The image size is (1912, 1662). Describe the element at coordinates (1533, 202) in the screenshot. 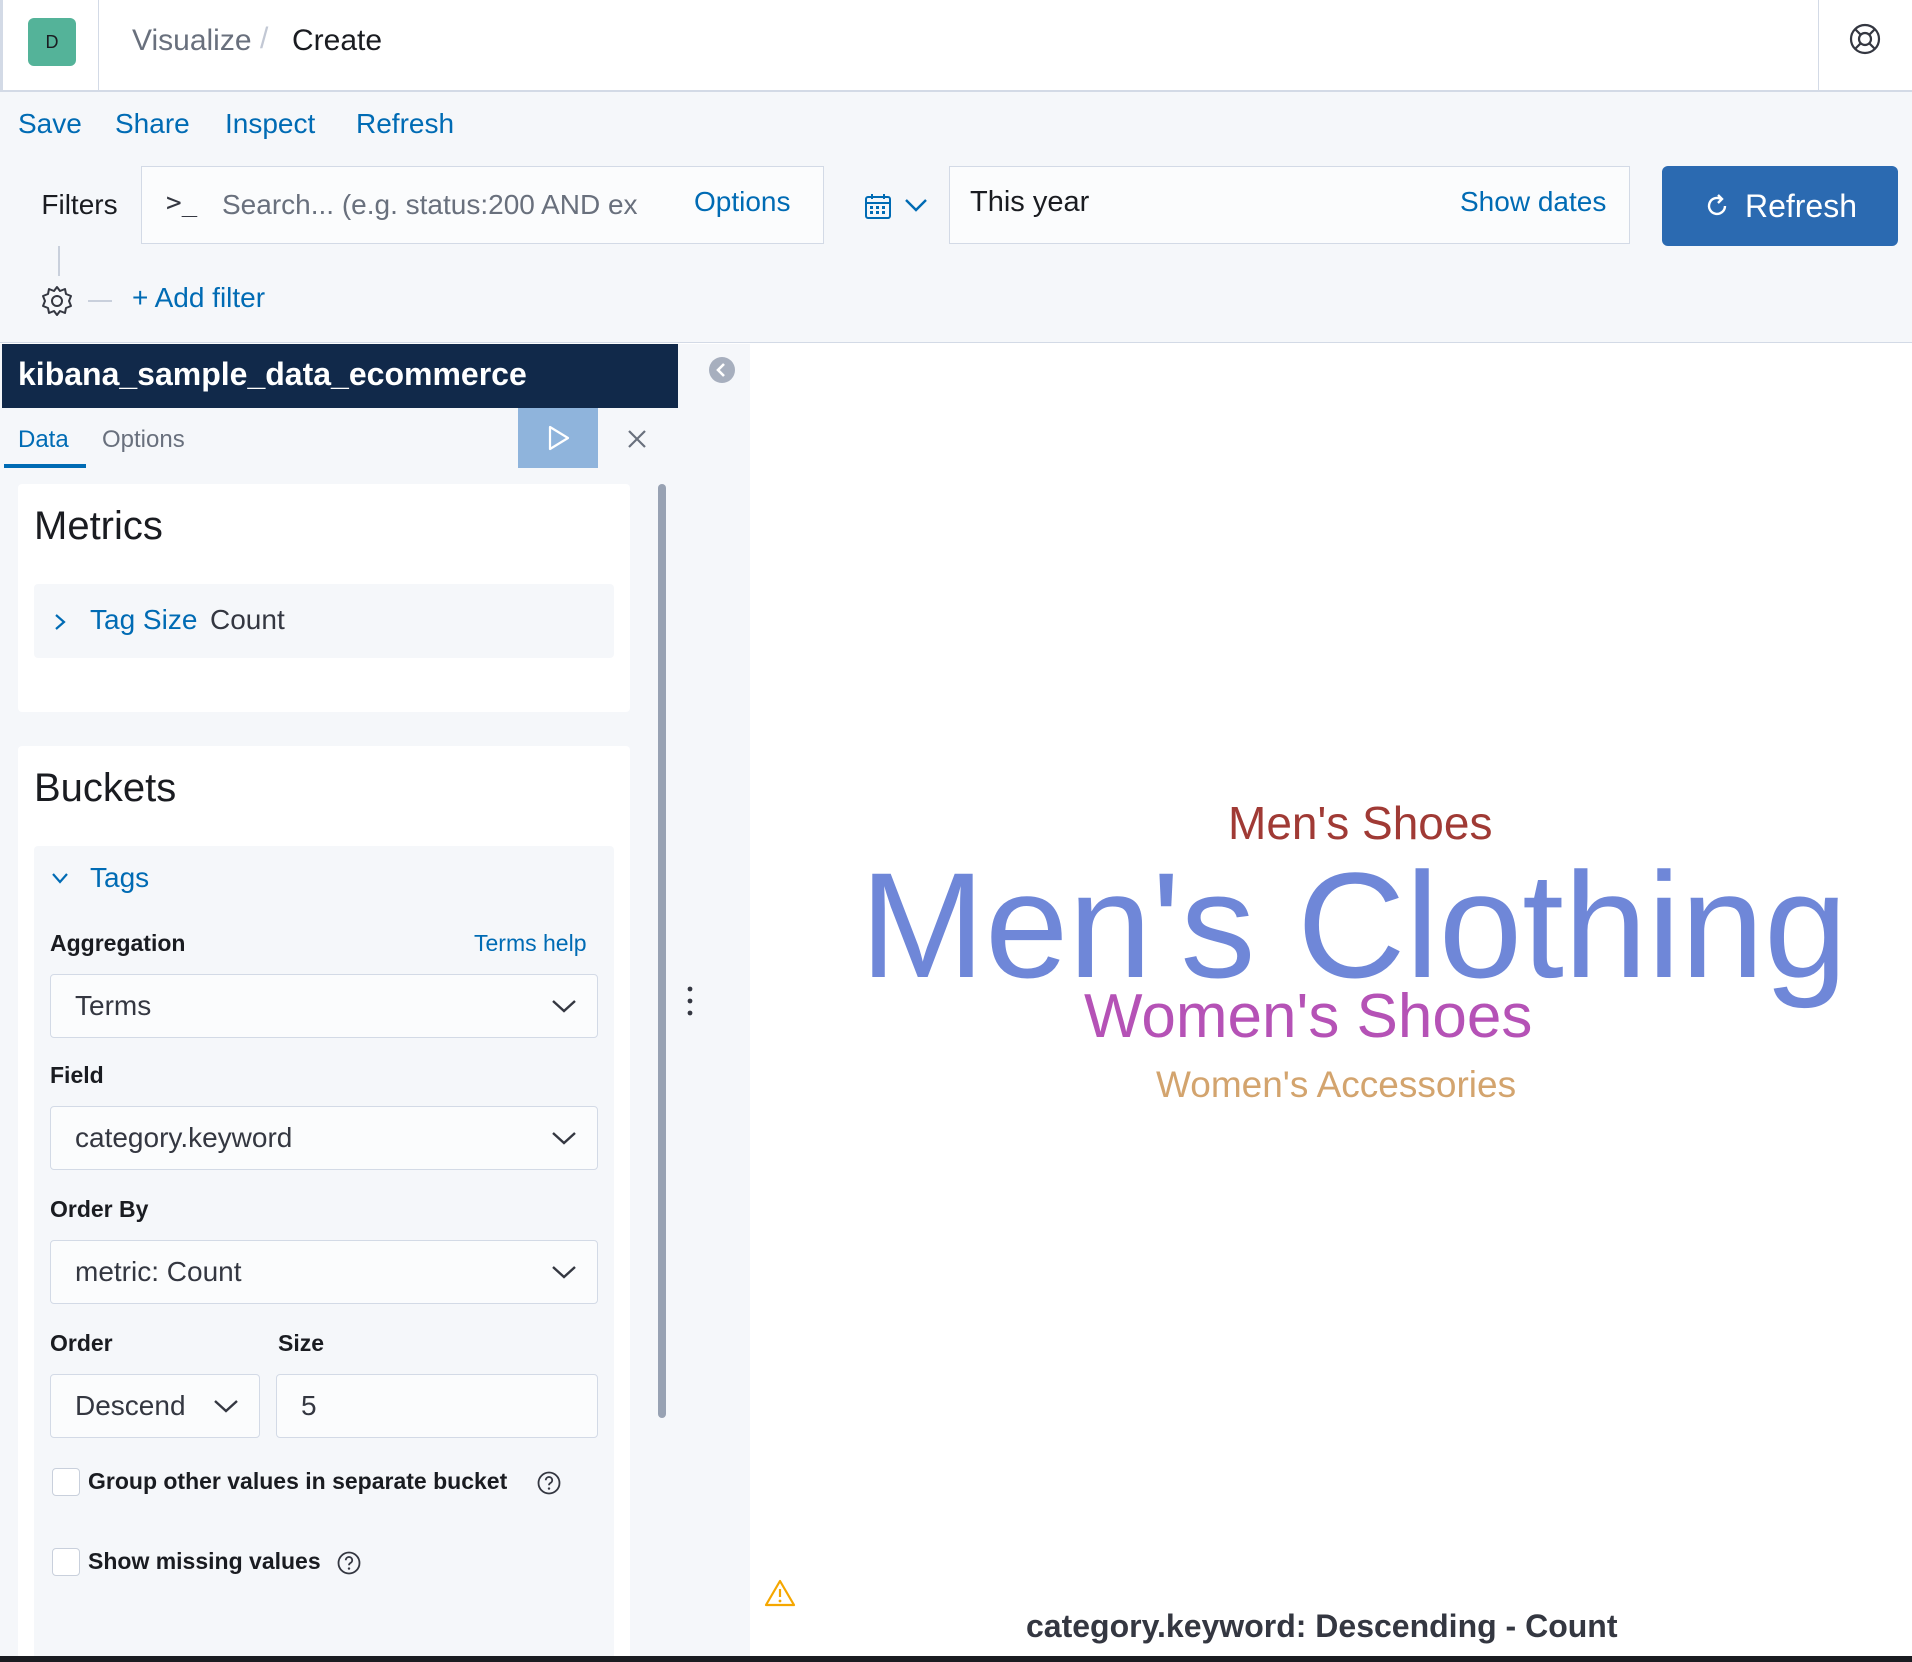

I see `show-dates-link: Show dates` at that location.